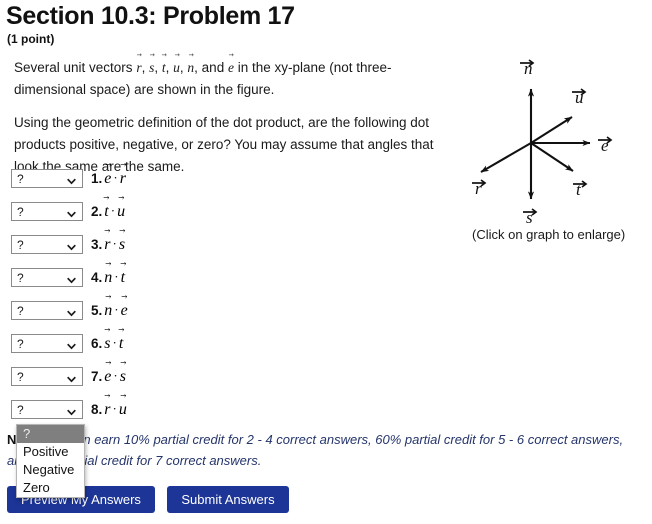  Describe the element at coordinates (138, 67) in the screenshot. I see `vector-r-inline: r` at that location.